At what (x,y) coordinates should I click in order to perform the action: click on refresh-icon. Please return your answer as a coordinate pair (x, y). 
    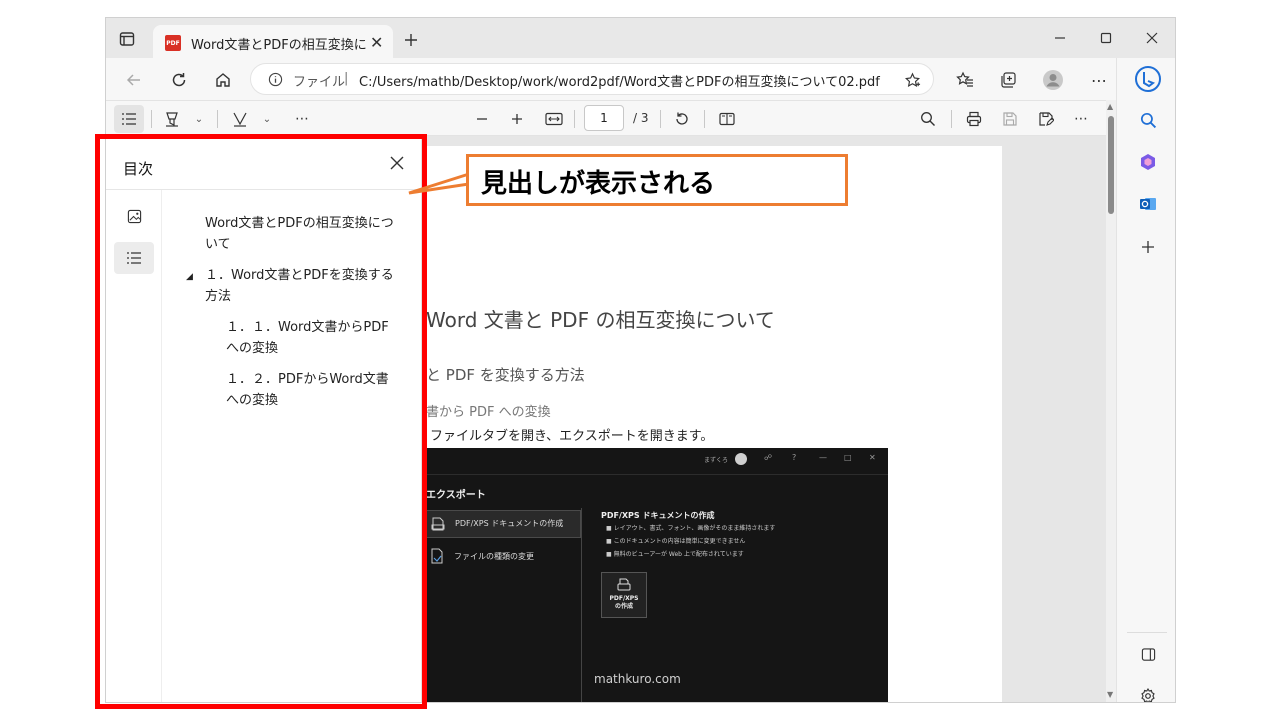
    Looking at the image, I should click on (179, 80).